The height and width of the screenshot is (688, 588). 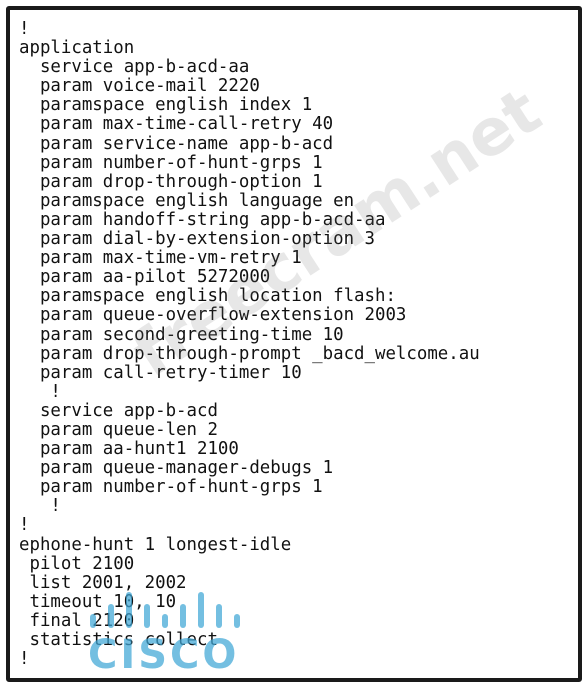 What do you see at coordinates (77, 620) in the screenshot?
I see `config-line: final 2120` at bounding box center [77, 620].